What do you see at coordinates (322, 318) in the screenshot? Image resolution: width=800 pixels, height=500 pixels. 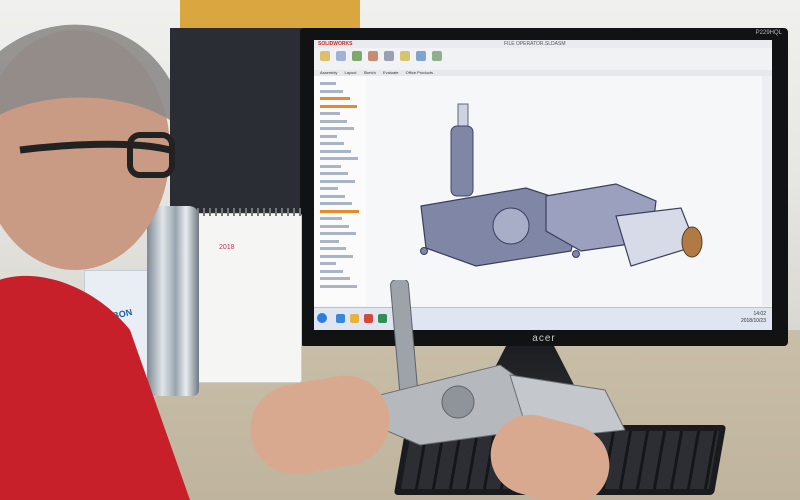 I see `start-button` at bounding box center [322, 318].